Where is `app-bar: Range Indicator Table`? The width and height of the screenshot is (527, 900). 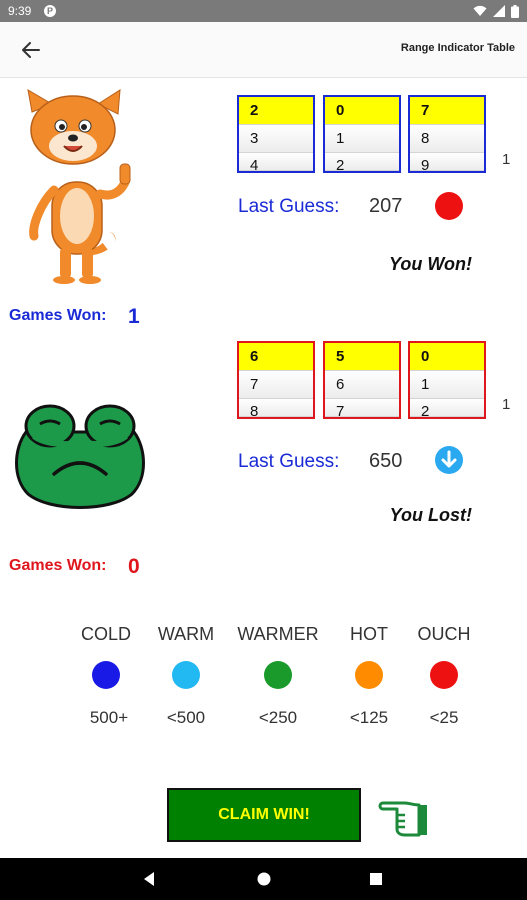 app-bar: Range Indicator Table is located at coordinates (263, 50).